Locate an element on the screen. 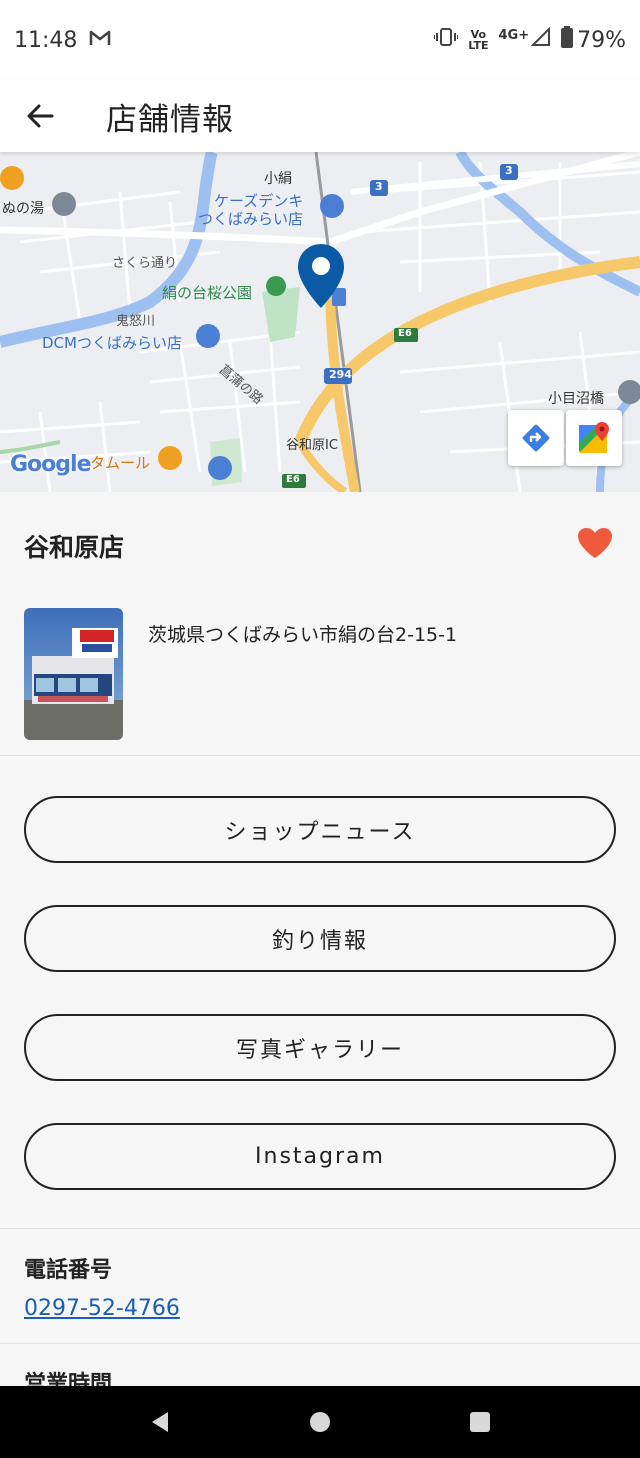 This screenshot has width=640, height=1458. map-label-kozu: 小絹 is located at coordinates (278, 179).